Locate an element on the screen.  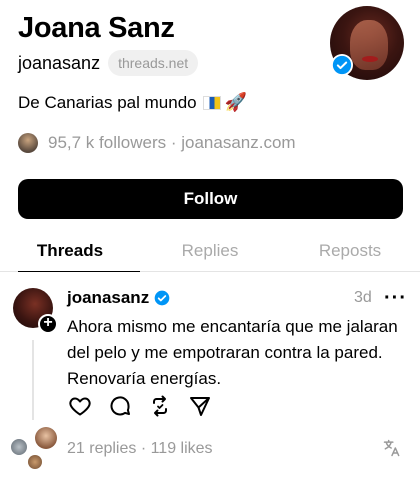
profile-tabs: Threads Replies Reposts is located at coordinates (210, 253).